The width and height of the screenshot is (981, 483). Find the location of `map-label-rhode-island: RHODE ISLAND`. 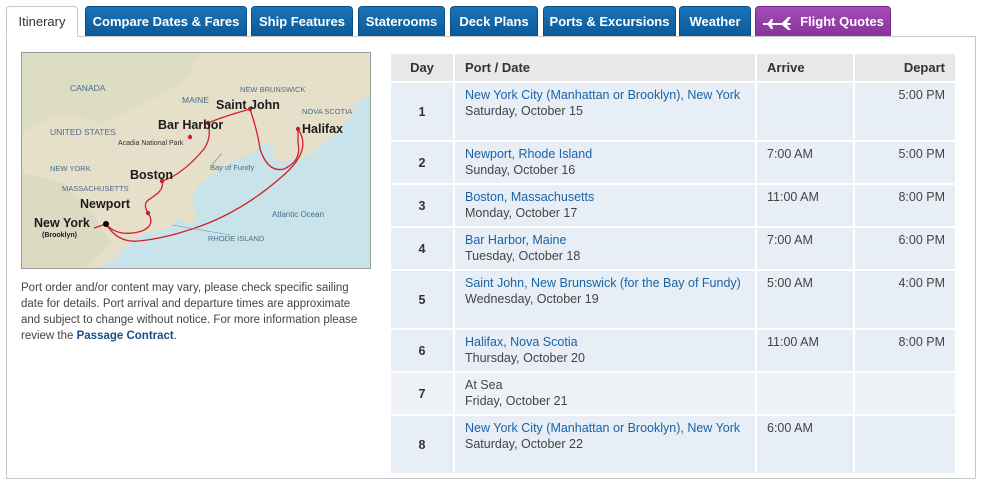

map-label-rhode-island: RHODE ISLAND is located at coordinates (236, 238).